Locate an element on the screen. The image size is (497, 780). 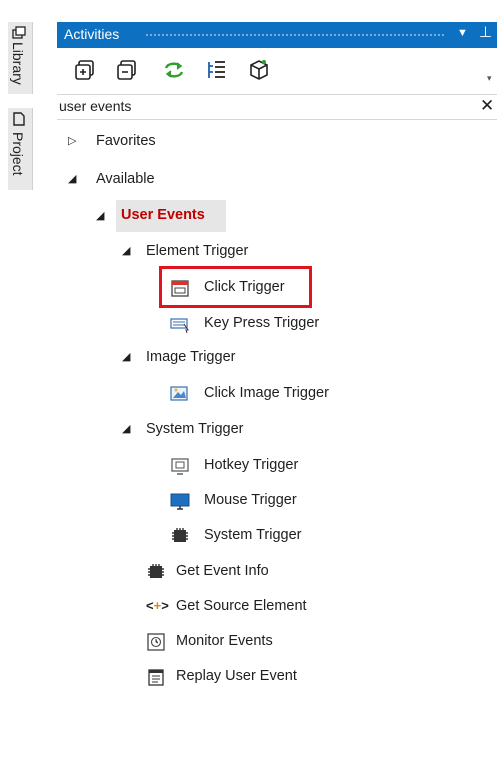
tree-item-label: Element Trigger is located at coordinates (197, 251).